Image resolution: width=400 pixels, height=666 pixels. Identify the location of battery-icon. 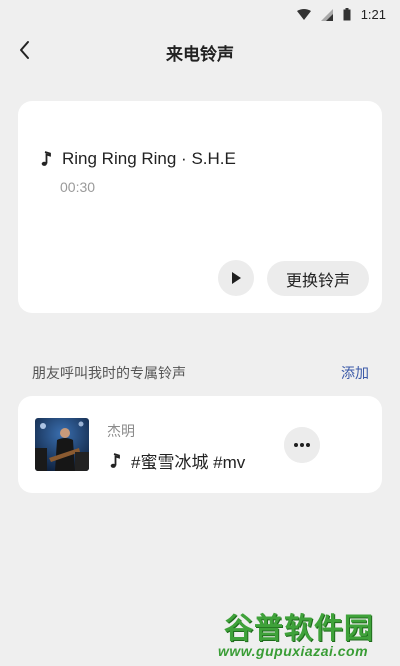
(347, 14).